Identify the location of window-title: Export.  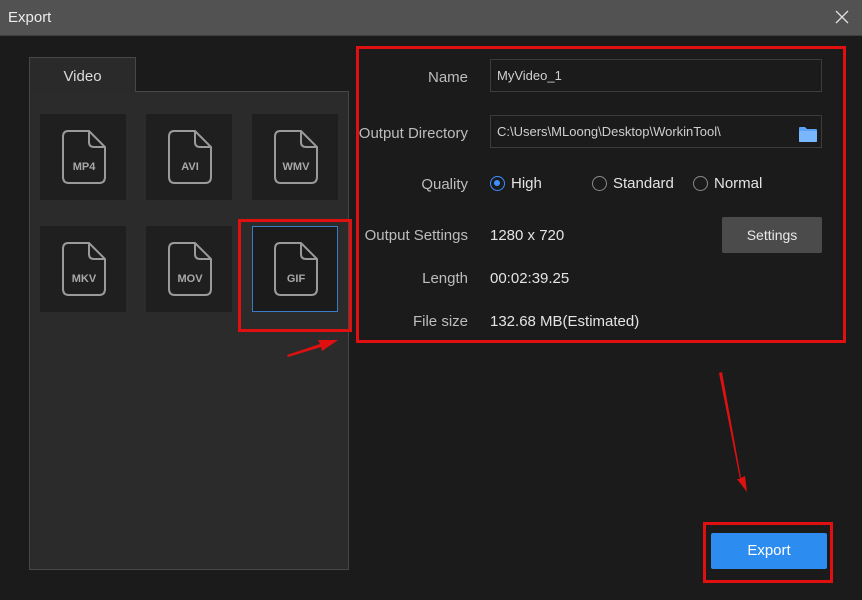
(30, 17).